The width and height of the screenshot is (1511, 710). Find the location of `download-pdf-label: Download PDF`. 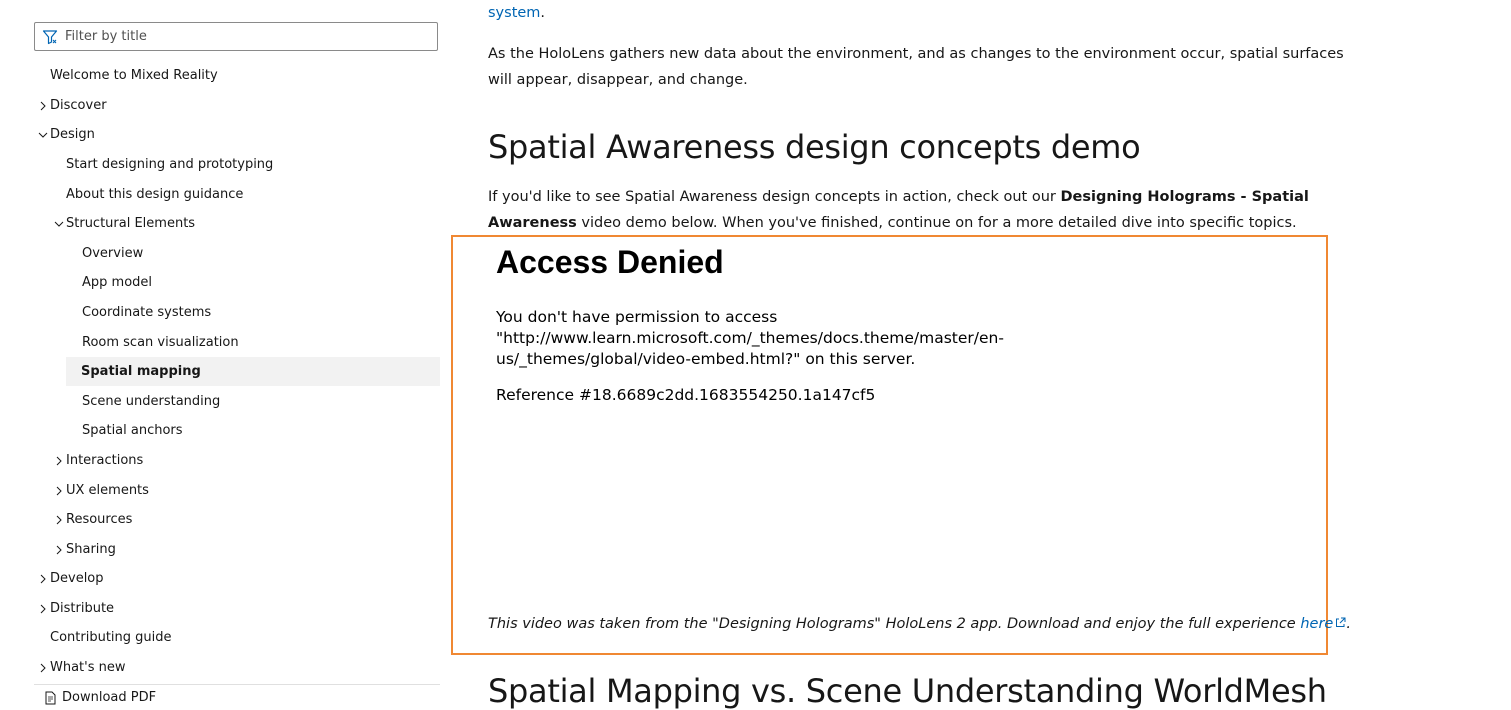

download-pdf-label: Download PDF is located at coordinates (109, 697).